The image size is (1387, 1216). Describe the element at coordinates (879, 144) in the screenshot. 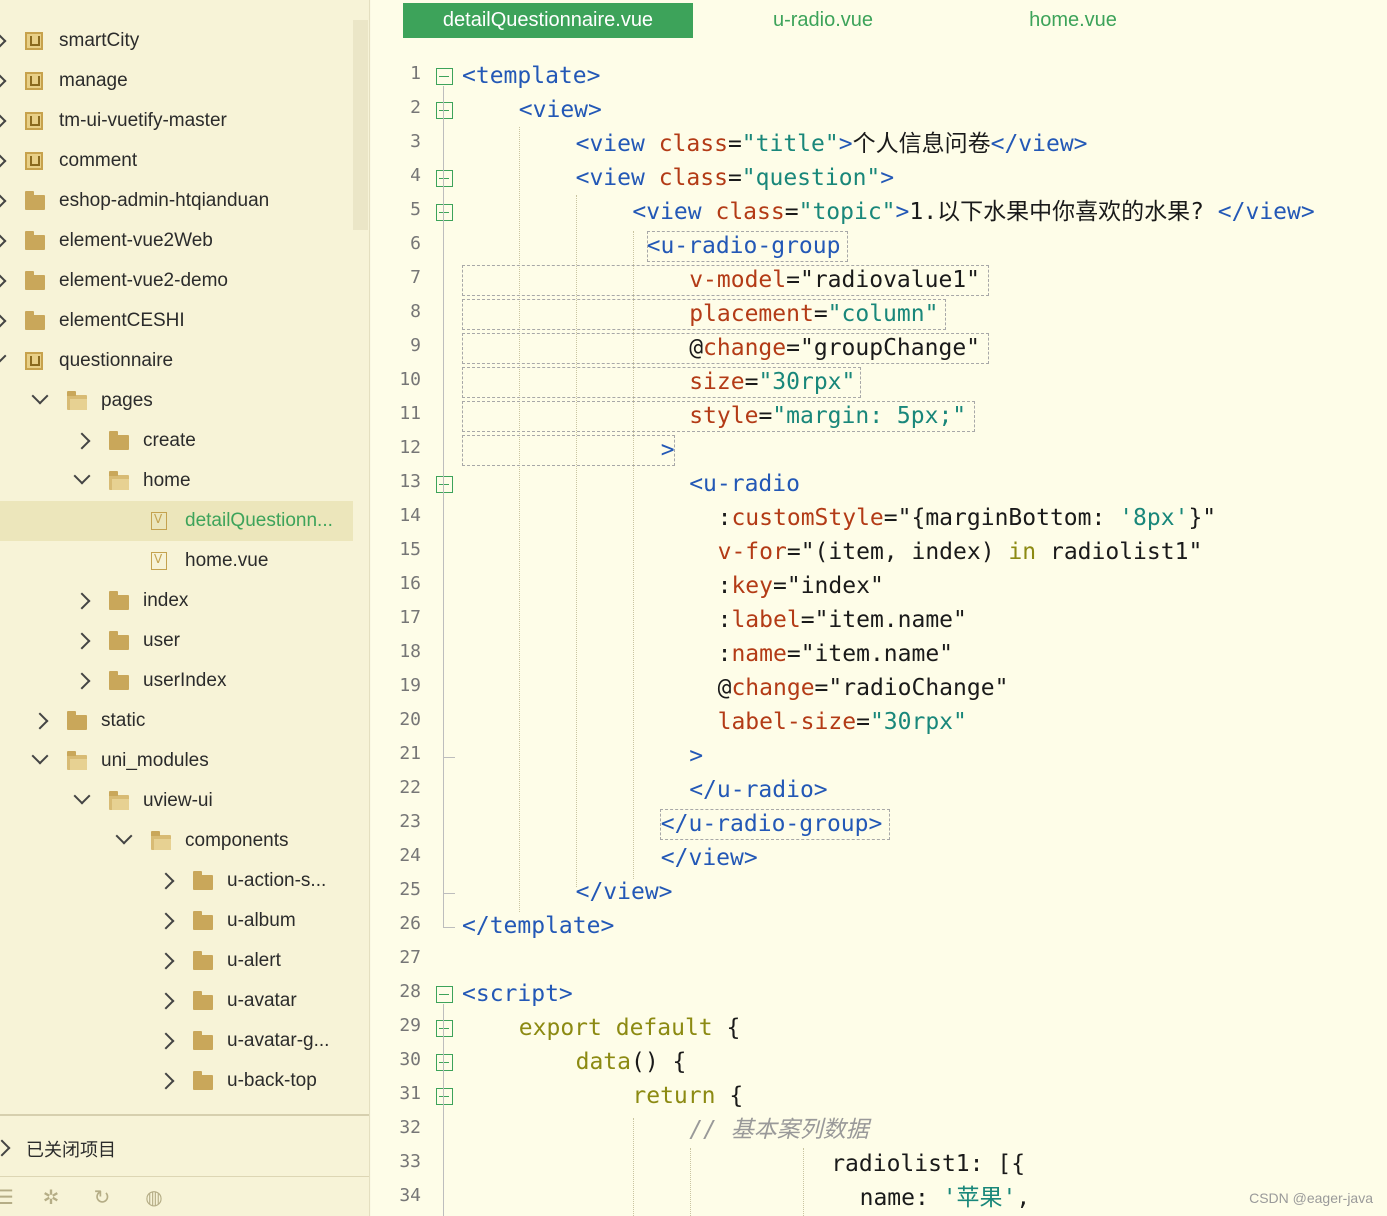

I see `code-line: 3 <view class="title">个人信息问卷</view>` at that location.